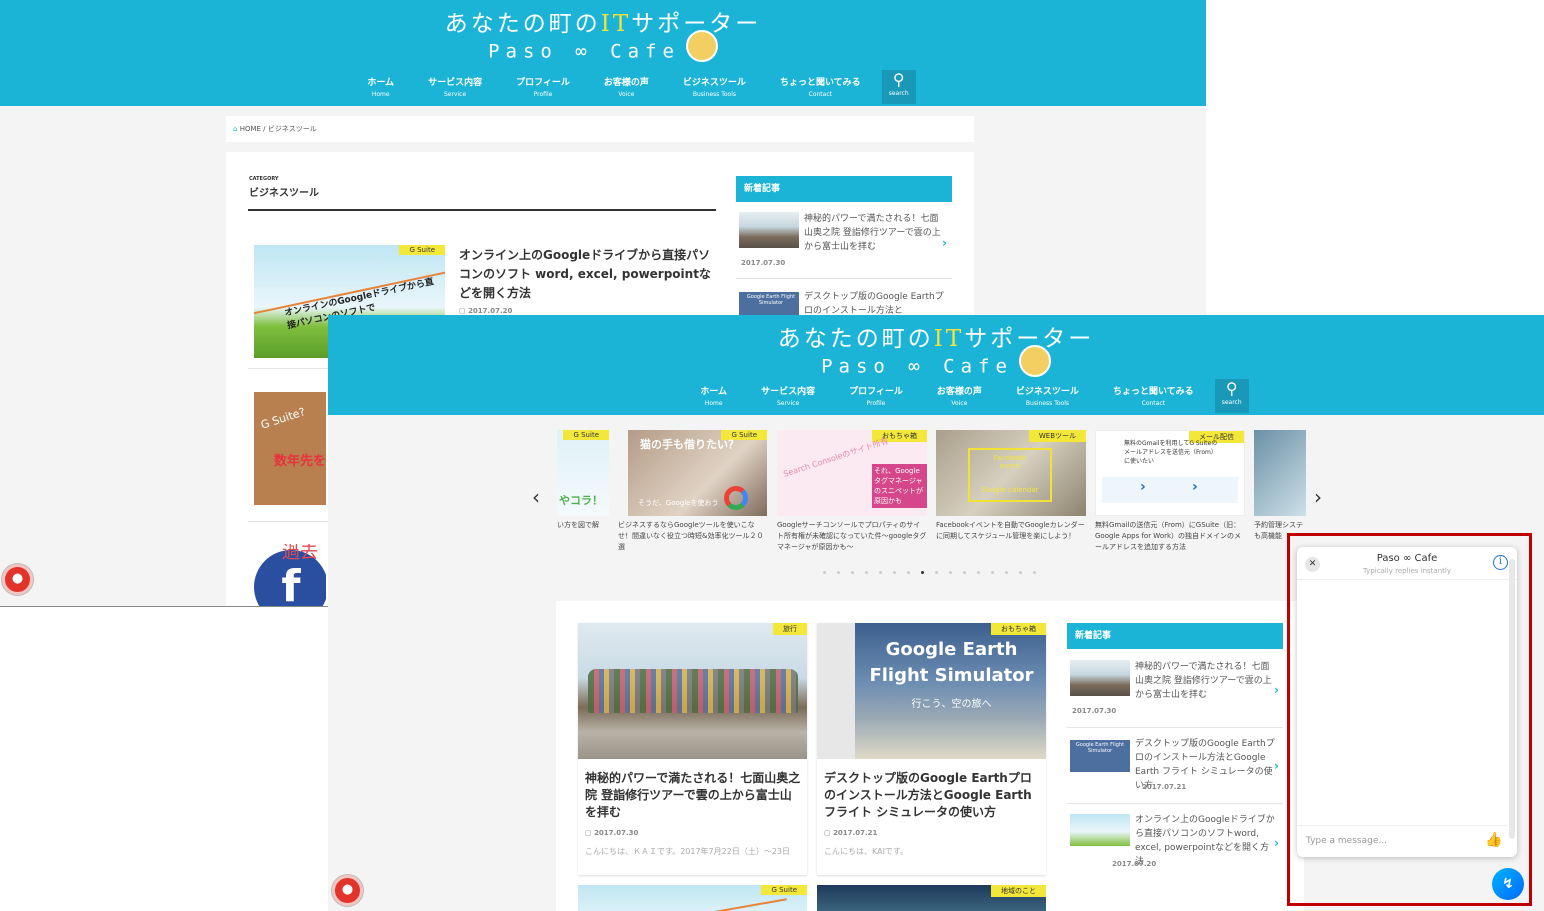 Image resolution: width=1544 pixels, height=911 pixels. Describe the element at coordinates (692, 898) in the screenshot. I see `post-card-3: G Suite` at that location.